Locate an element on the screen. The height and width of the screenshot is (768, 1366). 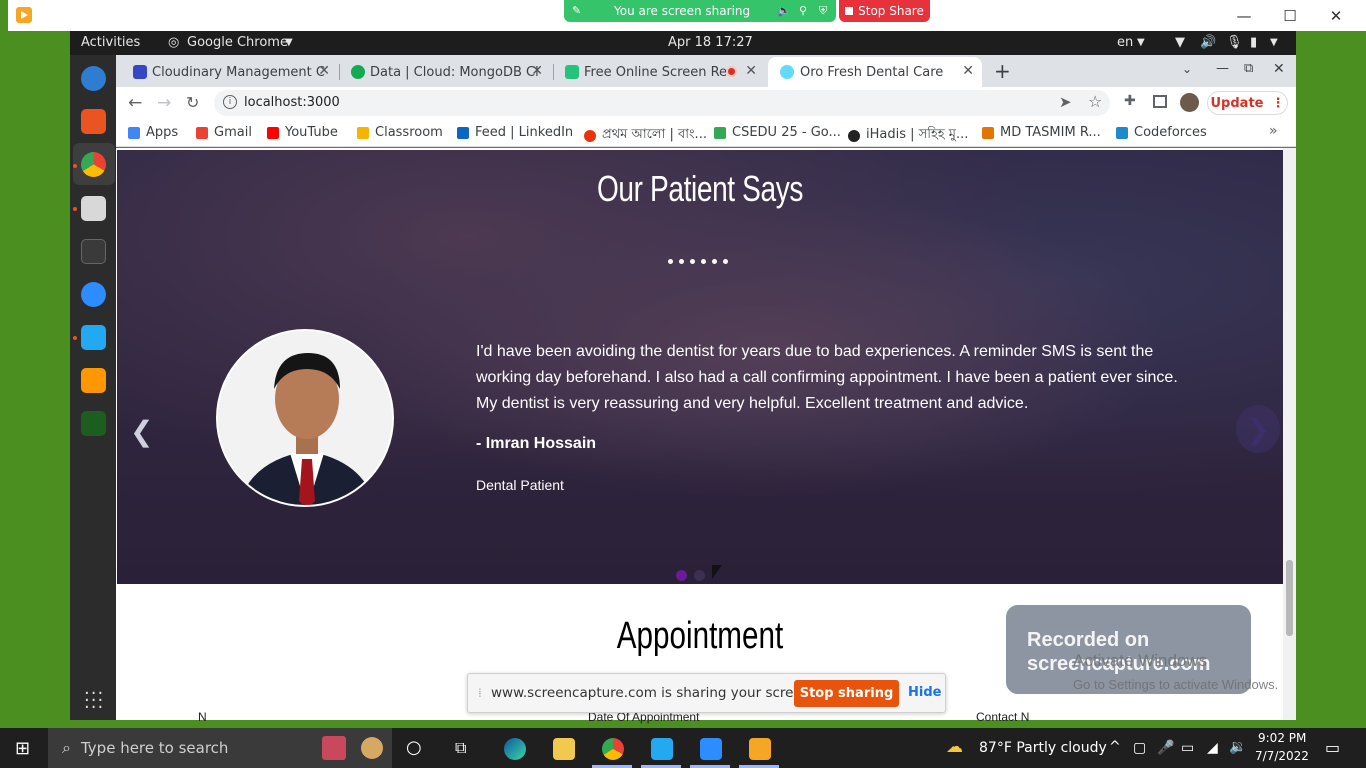
testimonial-author: - Imran Hossain is located at coordinates (536, 443).